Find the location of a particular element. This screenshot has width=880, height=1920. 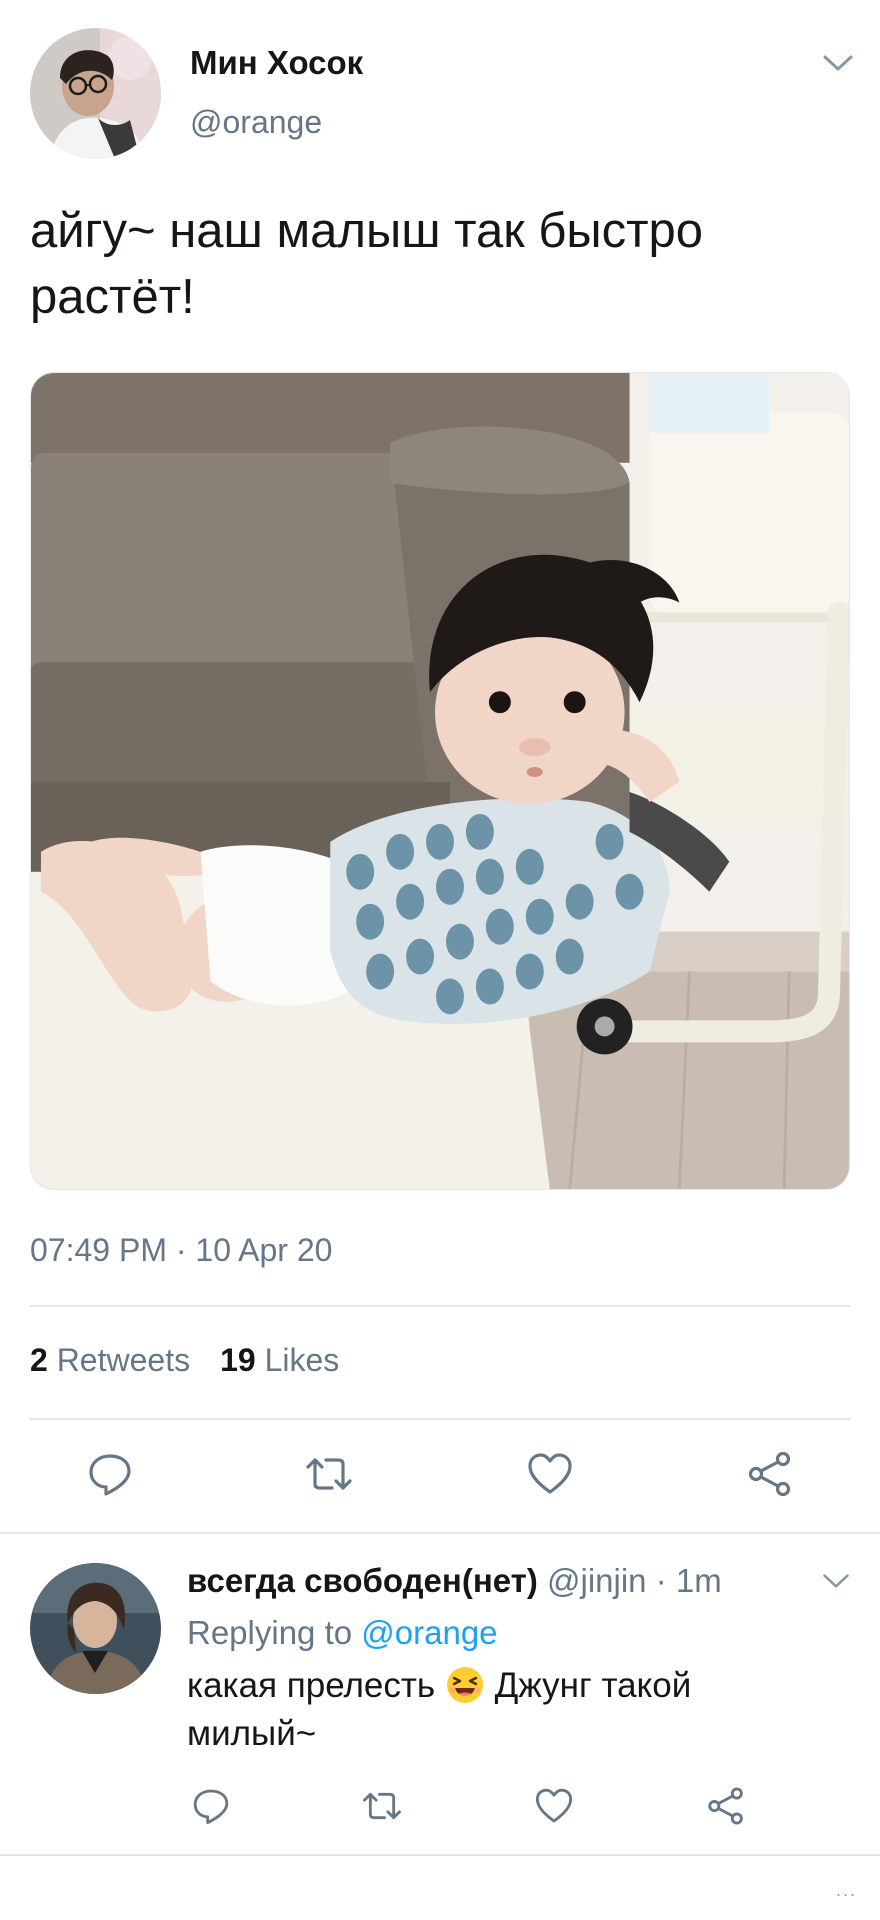

reply-header: всегда свободен(нет) @jinjin · 1m is located at coordinates (454, 1581).